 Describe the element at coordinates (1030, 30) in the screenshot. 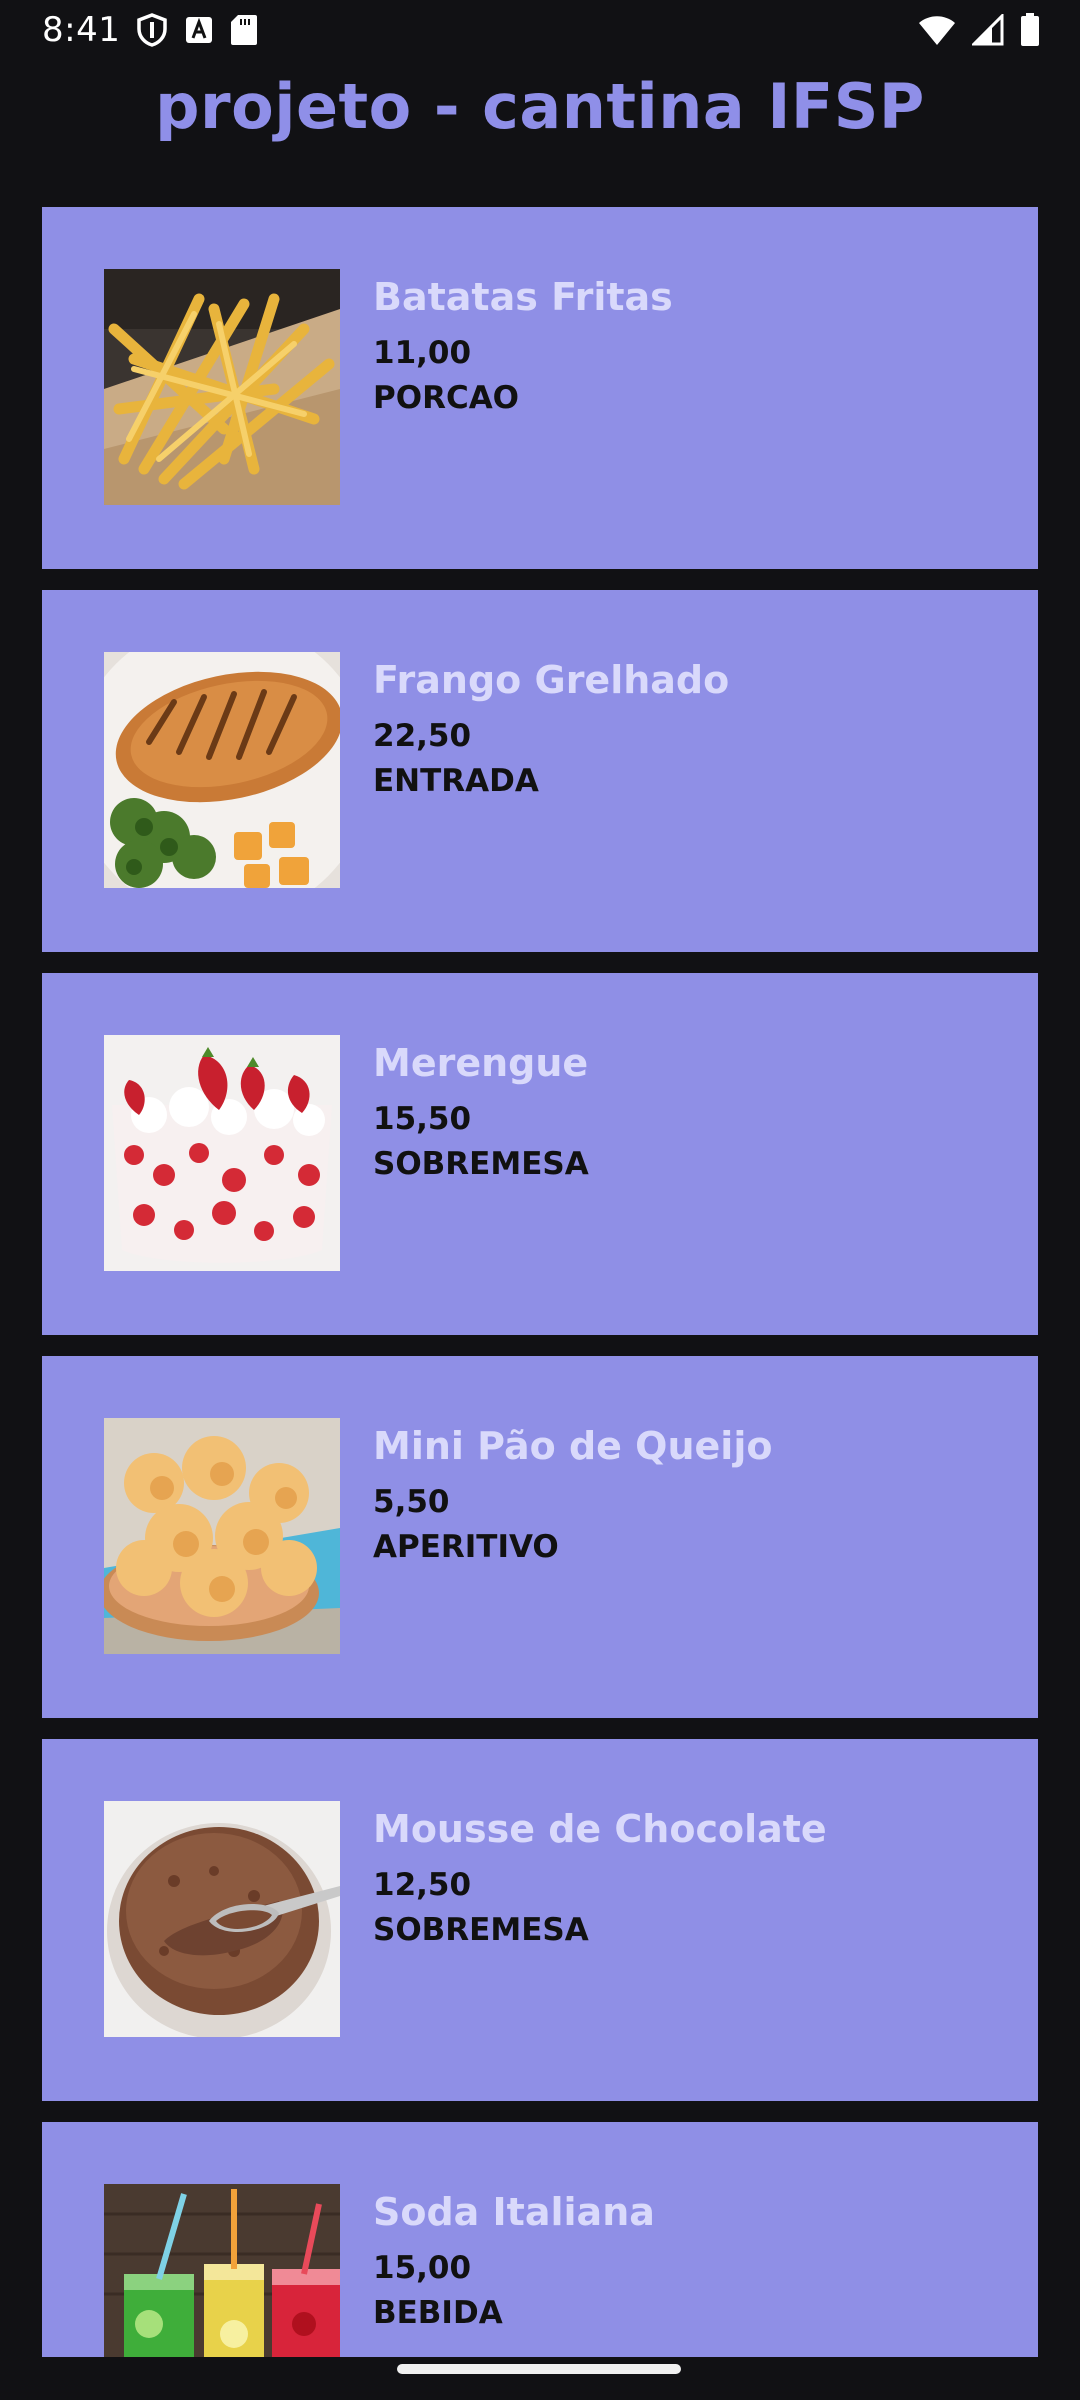

I see `battery-icon` at that location.